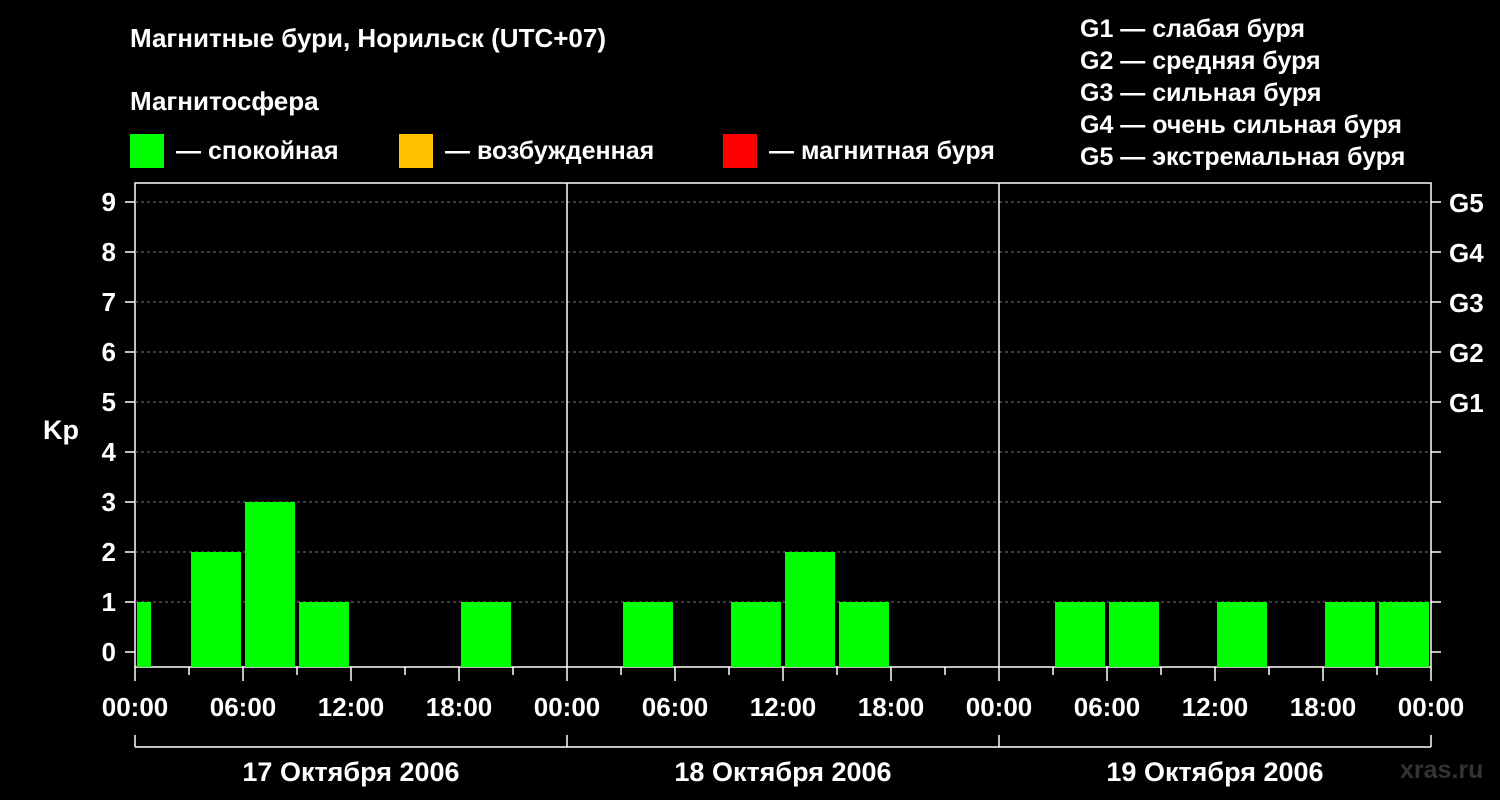 Image resolution: width=1500 pixels, height=800 pixels. What do you see at coordinates (1466, 253) in the screenshot?
I see `g-level-label: G4` at bounding box center [1466, 253].